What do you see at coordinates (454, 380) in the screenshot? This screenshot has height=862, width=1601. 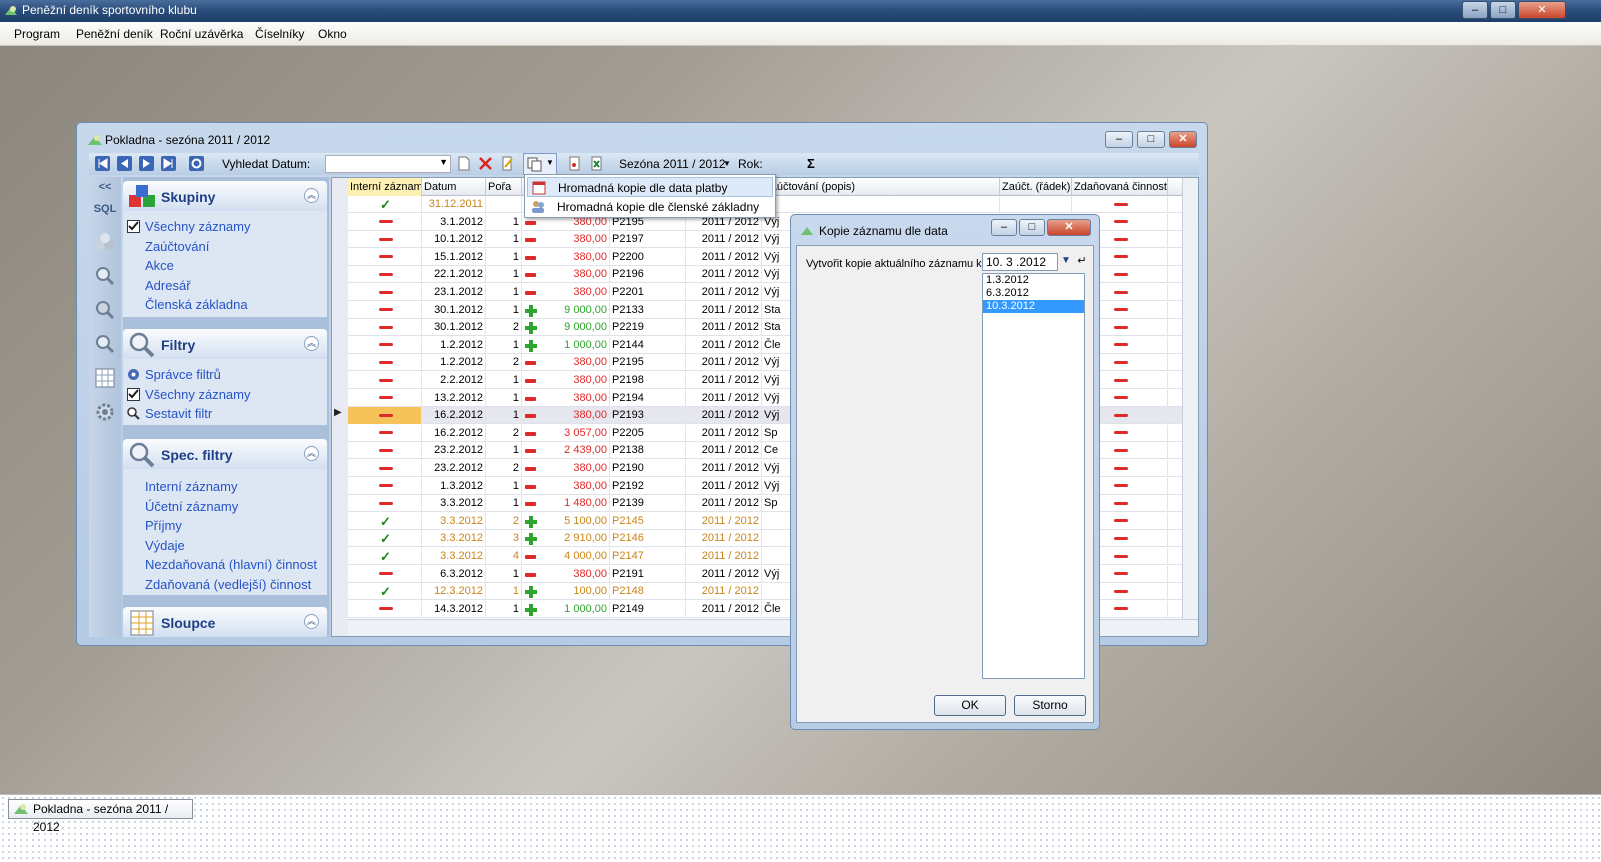 I see `date-cell: 2.2.2012` at bounding box center [454, 380].